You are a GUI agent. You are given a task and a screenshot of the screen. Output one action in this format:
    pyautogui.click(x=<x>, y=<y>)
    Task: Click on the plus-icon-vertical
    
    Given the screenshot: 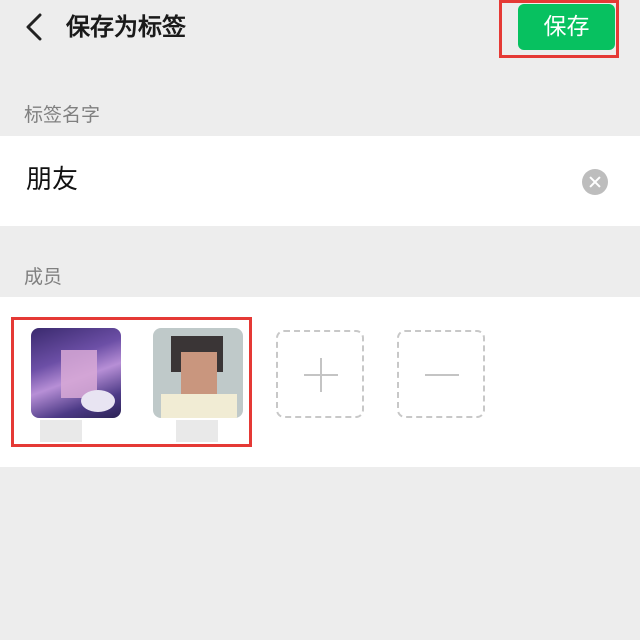 What is the action you would take?
    pyautogui.click(x=321, y=375)
    